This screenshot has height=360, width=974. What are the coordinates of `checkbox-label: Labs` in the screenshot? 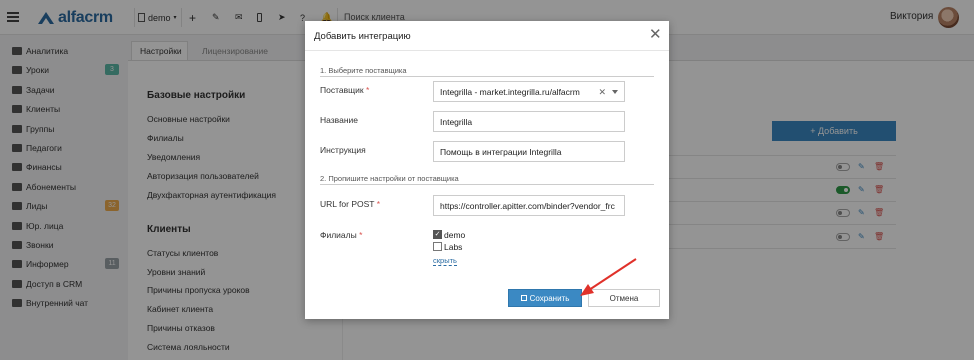 It's located at (453, 246).